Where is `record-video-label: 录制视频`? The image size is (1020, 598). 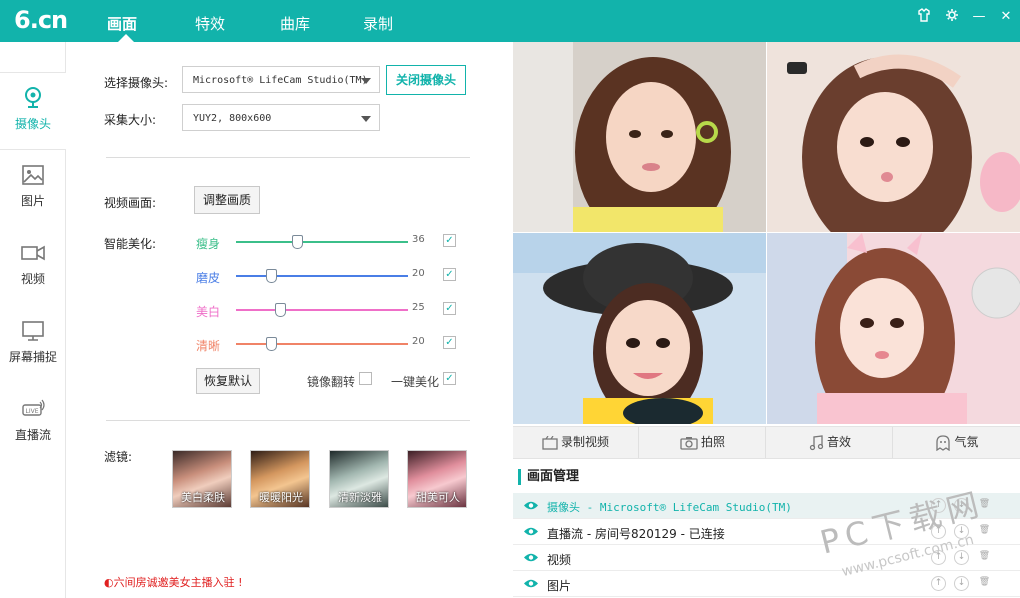 record-video-label: 录制视频 is located at coordinates (584, 442).